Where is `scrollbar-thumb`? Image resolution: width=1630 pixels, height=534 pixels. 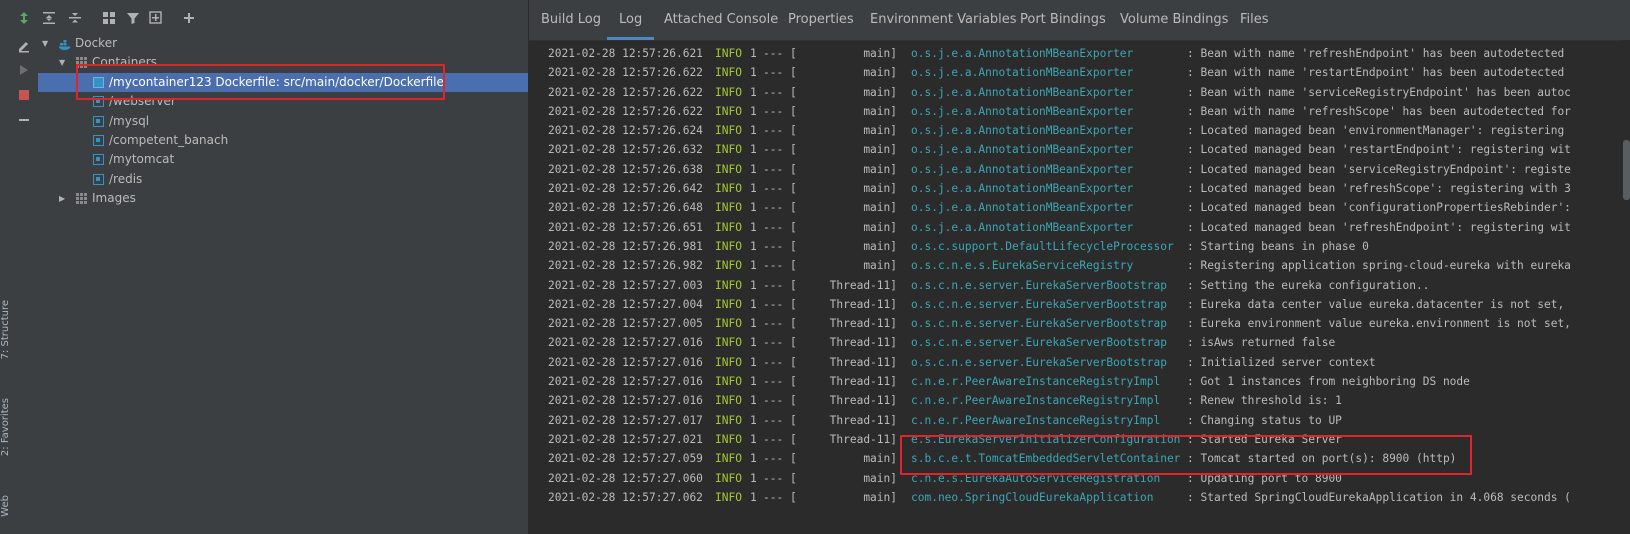
scrollbar-thumb is located at coordinates (1626, 170).